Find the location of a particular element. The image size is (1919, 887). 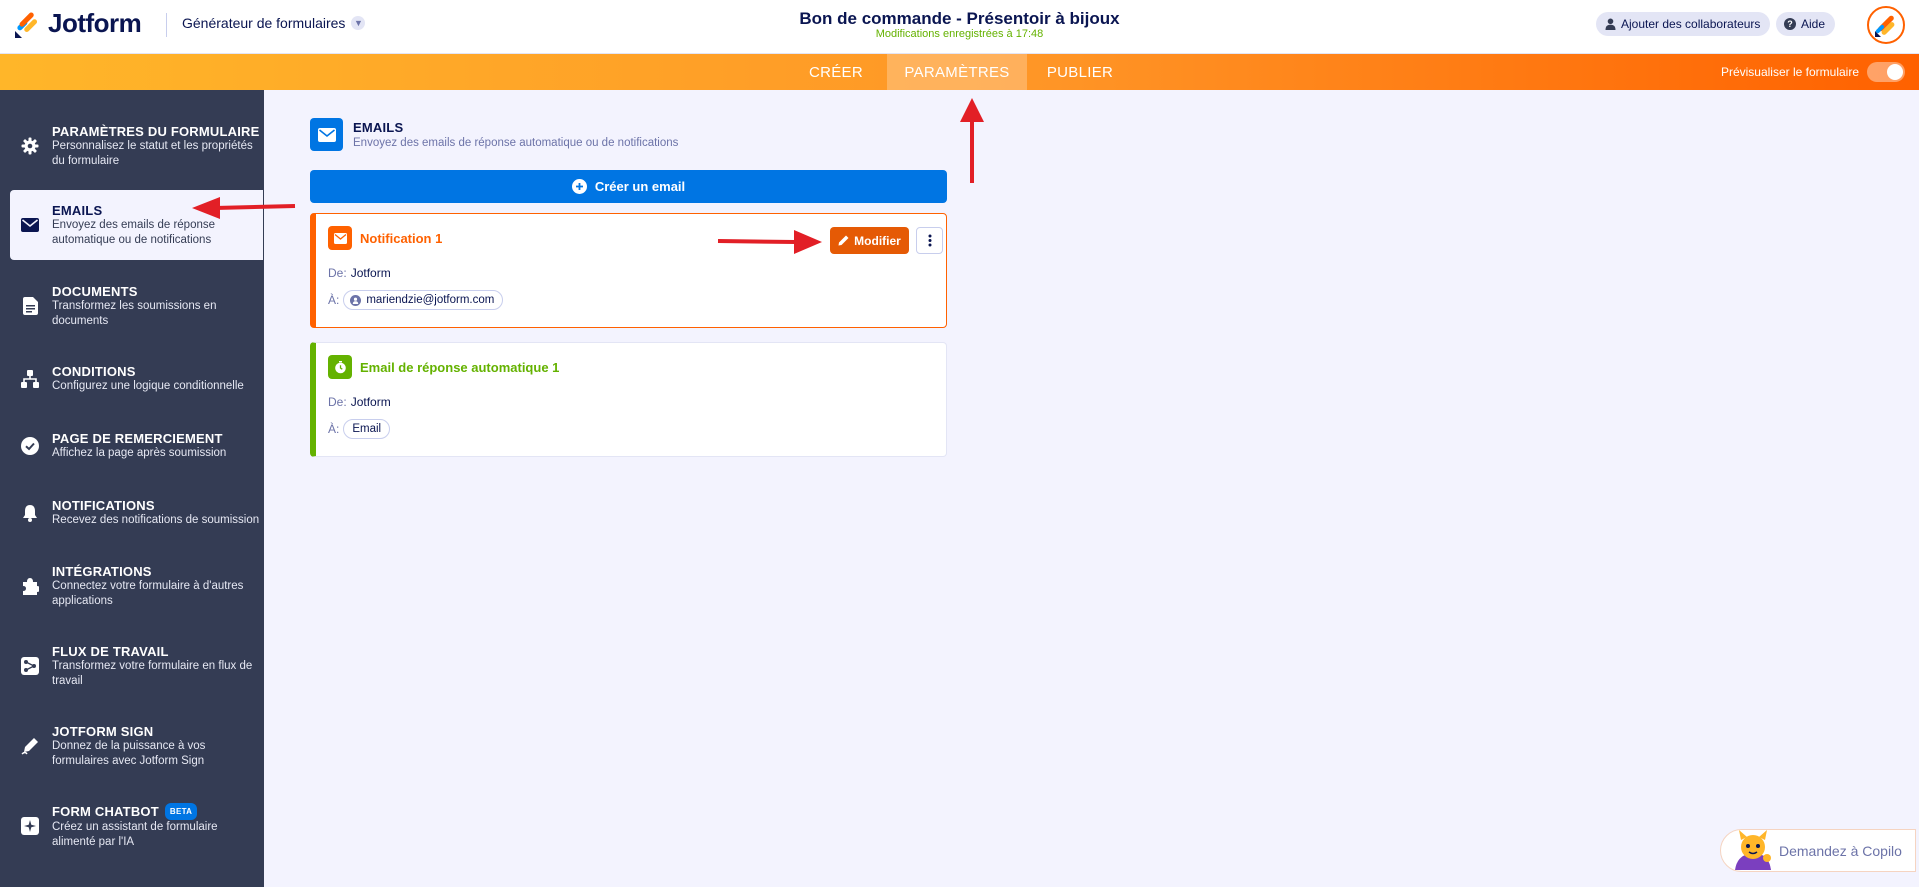

preview-label: Prévisualiser le formulaire is located at coordinates (1789, 72).